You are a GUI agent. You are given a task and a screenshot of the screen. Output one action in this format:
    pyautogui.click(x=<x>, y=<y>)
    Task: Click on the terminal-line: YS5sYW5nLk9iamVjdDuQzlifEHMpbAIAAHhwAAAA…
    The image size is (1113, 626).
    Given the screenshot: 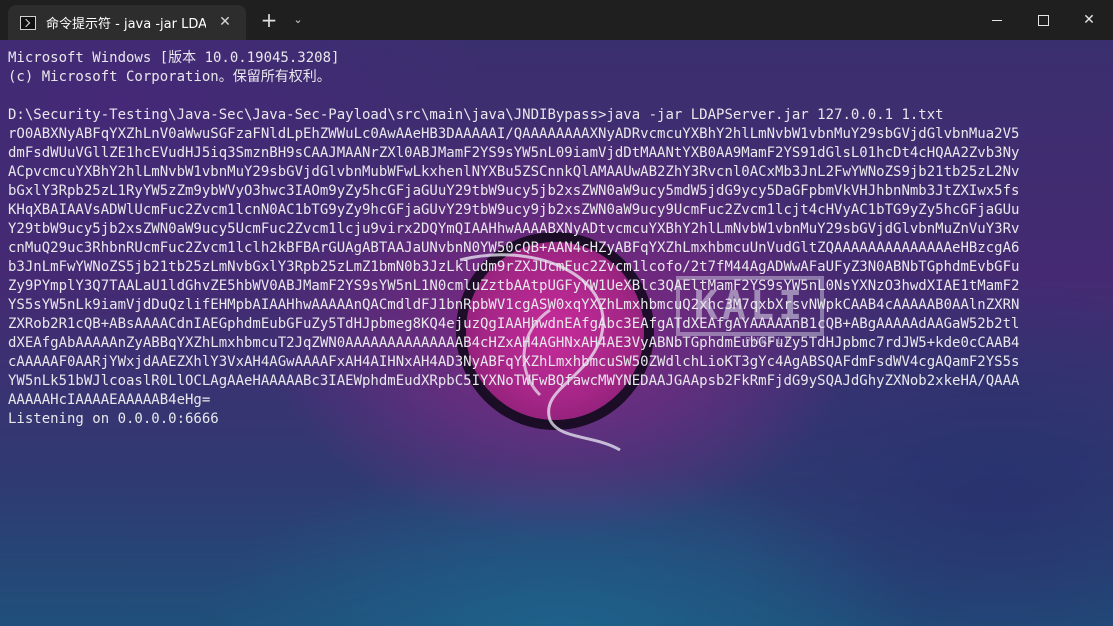 What is the action you would take?
    pyautogui.click(x=514, y=305)
    